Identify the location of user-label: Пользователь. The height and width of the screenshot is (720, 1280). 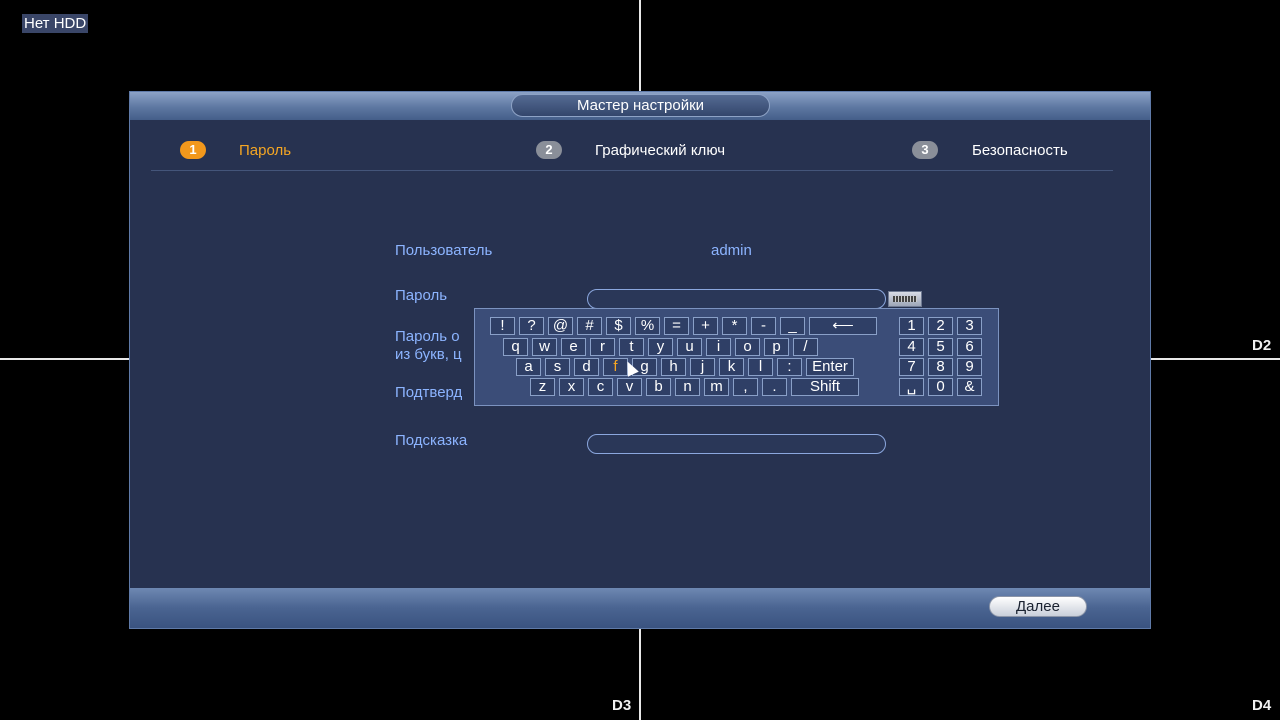
(444, 250).